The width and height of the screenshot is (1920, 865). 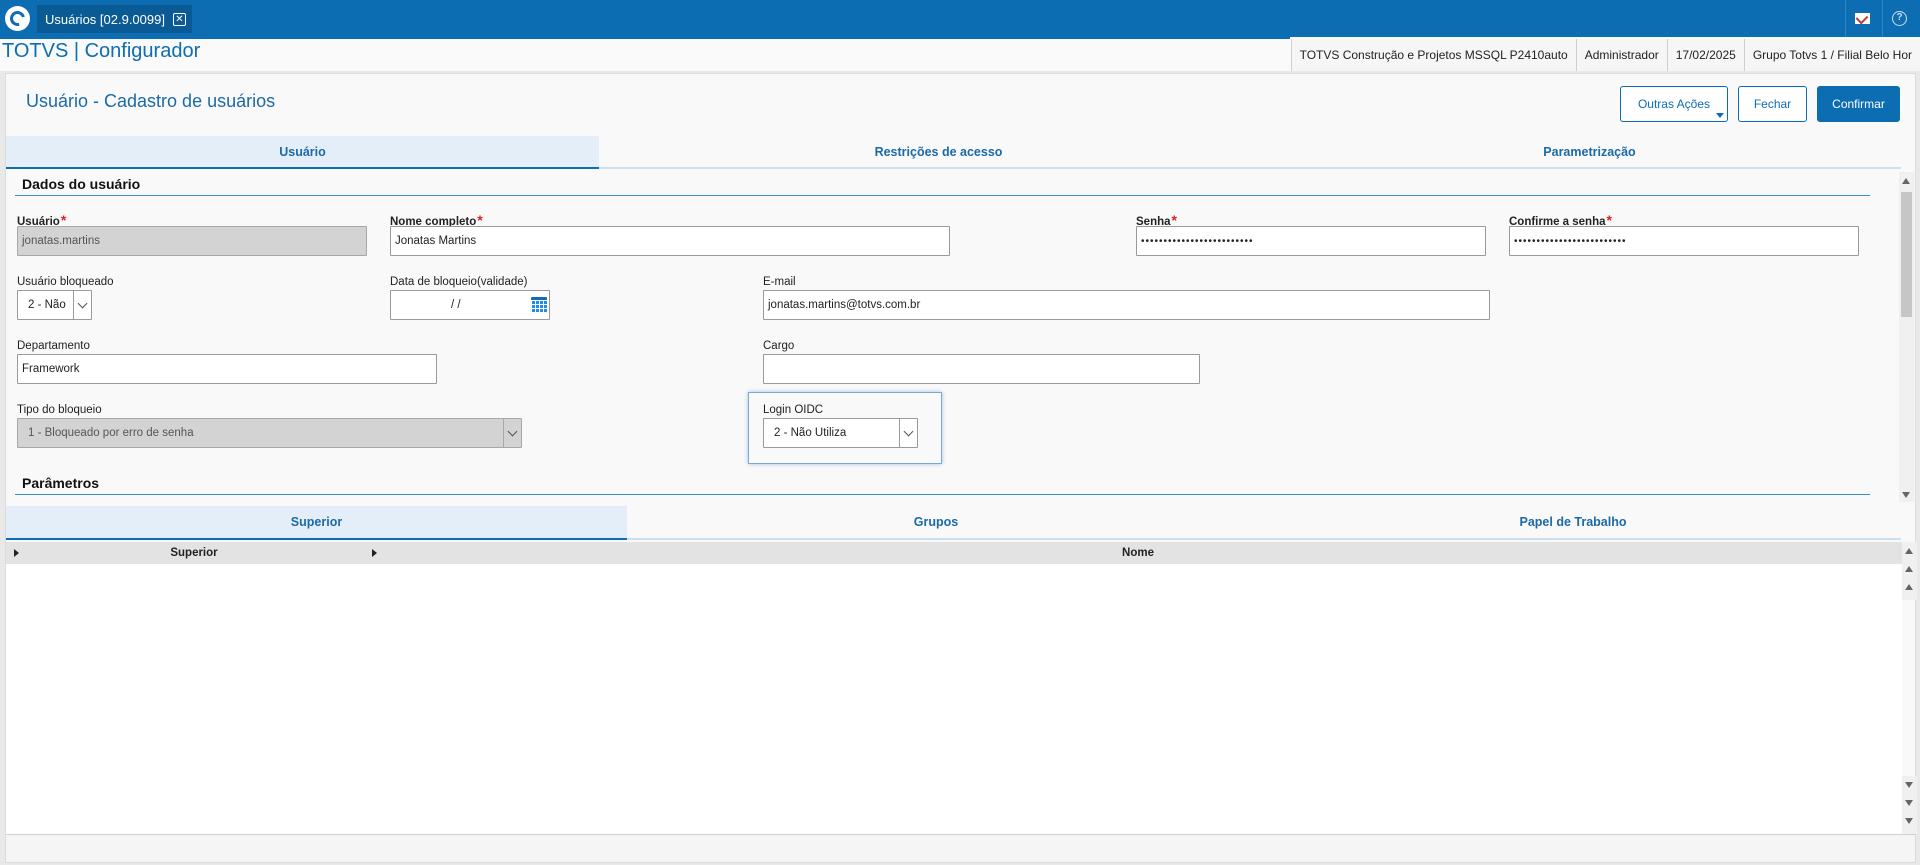 I want to click on departamento-field: Framework, so click(x=227, y=369).